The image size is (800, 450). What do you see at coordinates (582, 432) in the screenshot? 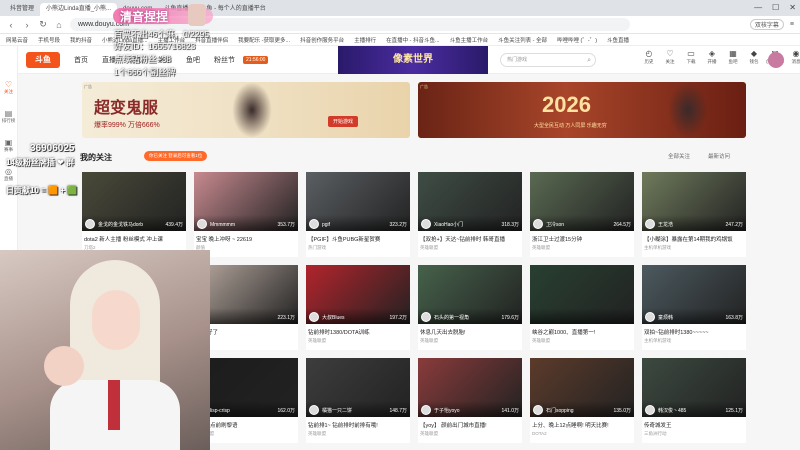
I see `stream-category: DOTA2` at bounding box center [582, 432].